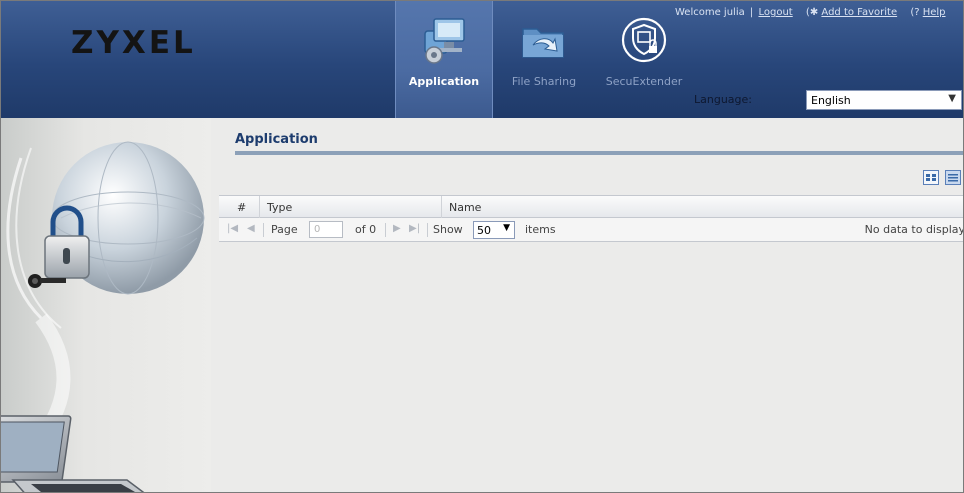 Image resolution: width=964 pixels, height=493 pixels. I want to click on add-favorite-icon: (✱, so click(812, 12).